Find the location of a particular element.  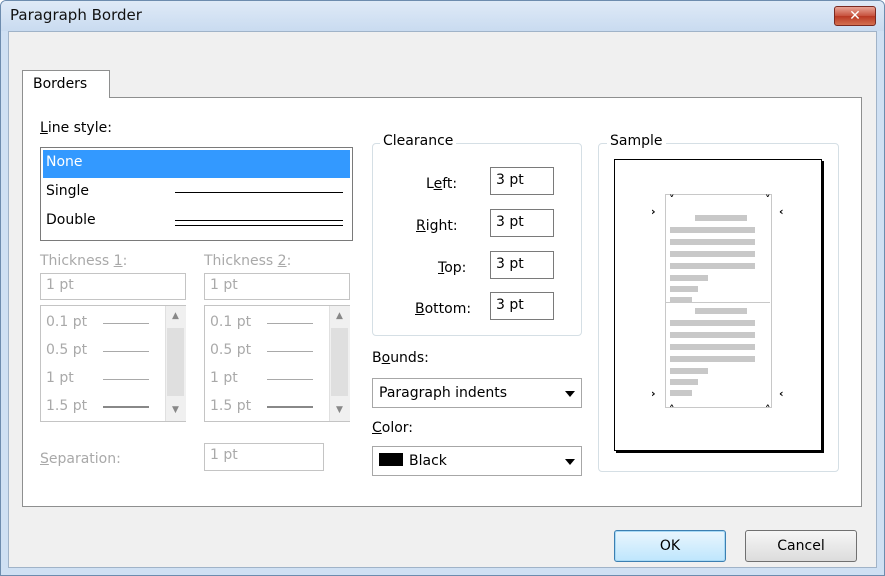

line-style-label: Line style: is located at coordinates (76, 128).